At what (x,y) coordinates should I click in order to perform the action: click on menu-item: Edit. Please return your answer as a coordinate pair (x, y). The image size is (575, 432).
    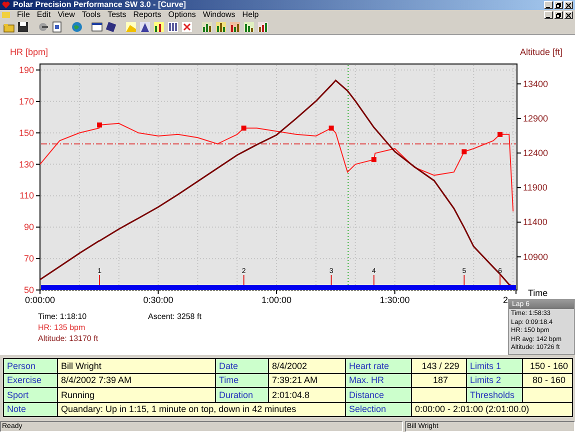
    Looking at the image, I should click on (43, 15).